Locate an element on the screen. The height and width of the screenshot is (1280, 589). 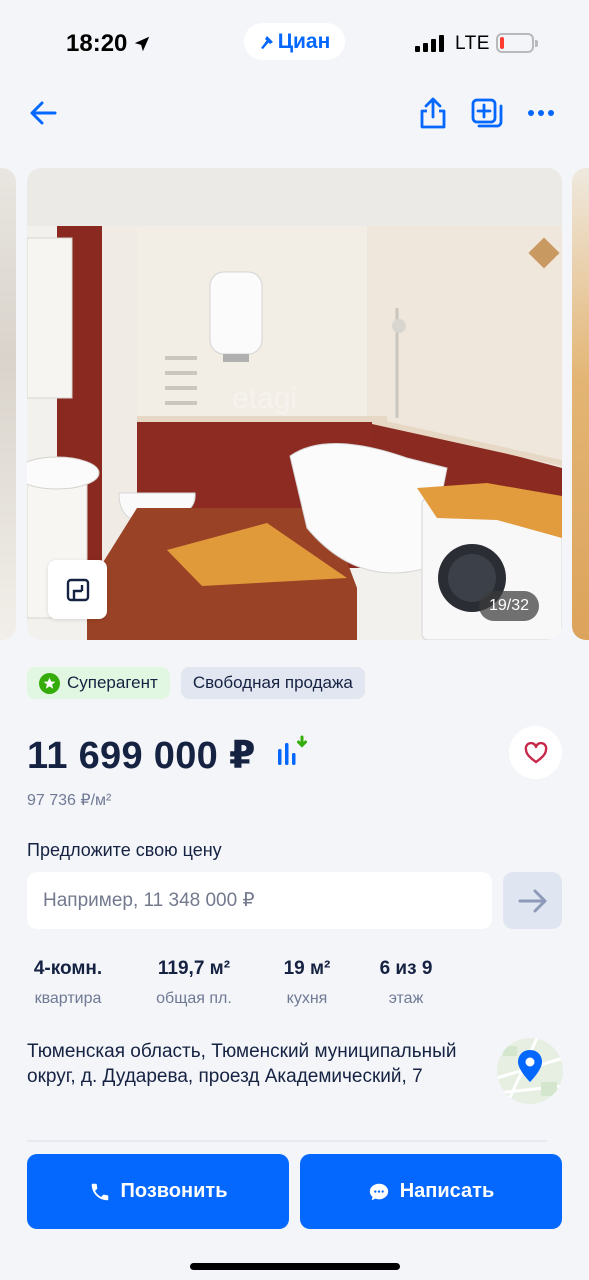
fact-kitchen: 19 м² кухня is located at coordinates (307, 983).